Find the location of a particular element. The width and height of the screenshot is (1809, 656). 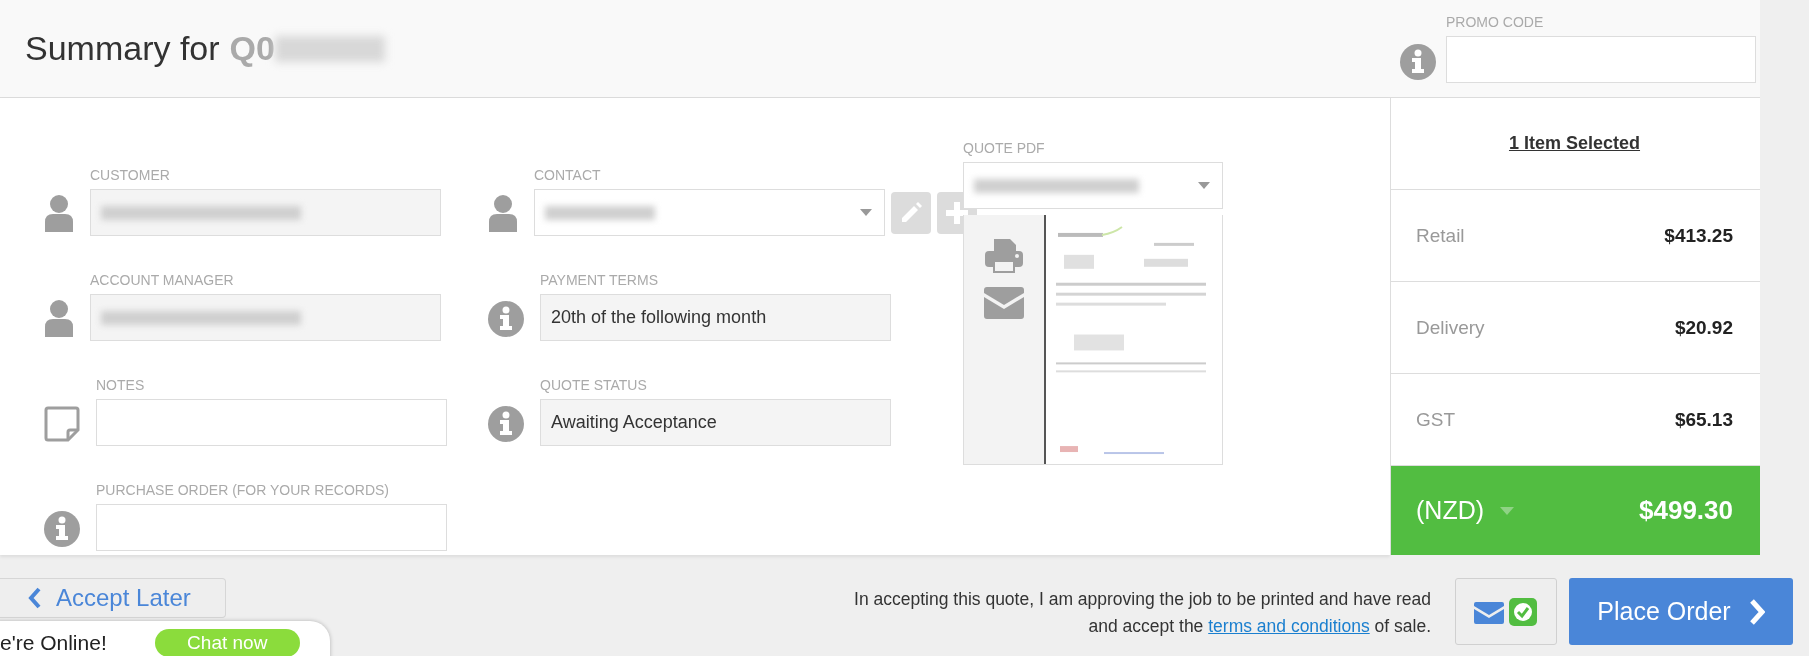

field-label: PROMO CODE is located at coordinates (1495, 22).